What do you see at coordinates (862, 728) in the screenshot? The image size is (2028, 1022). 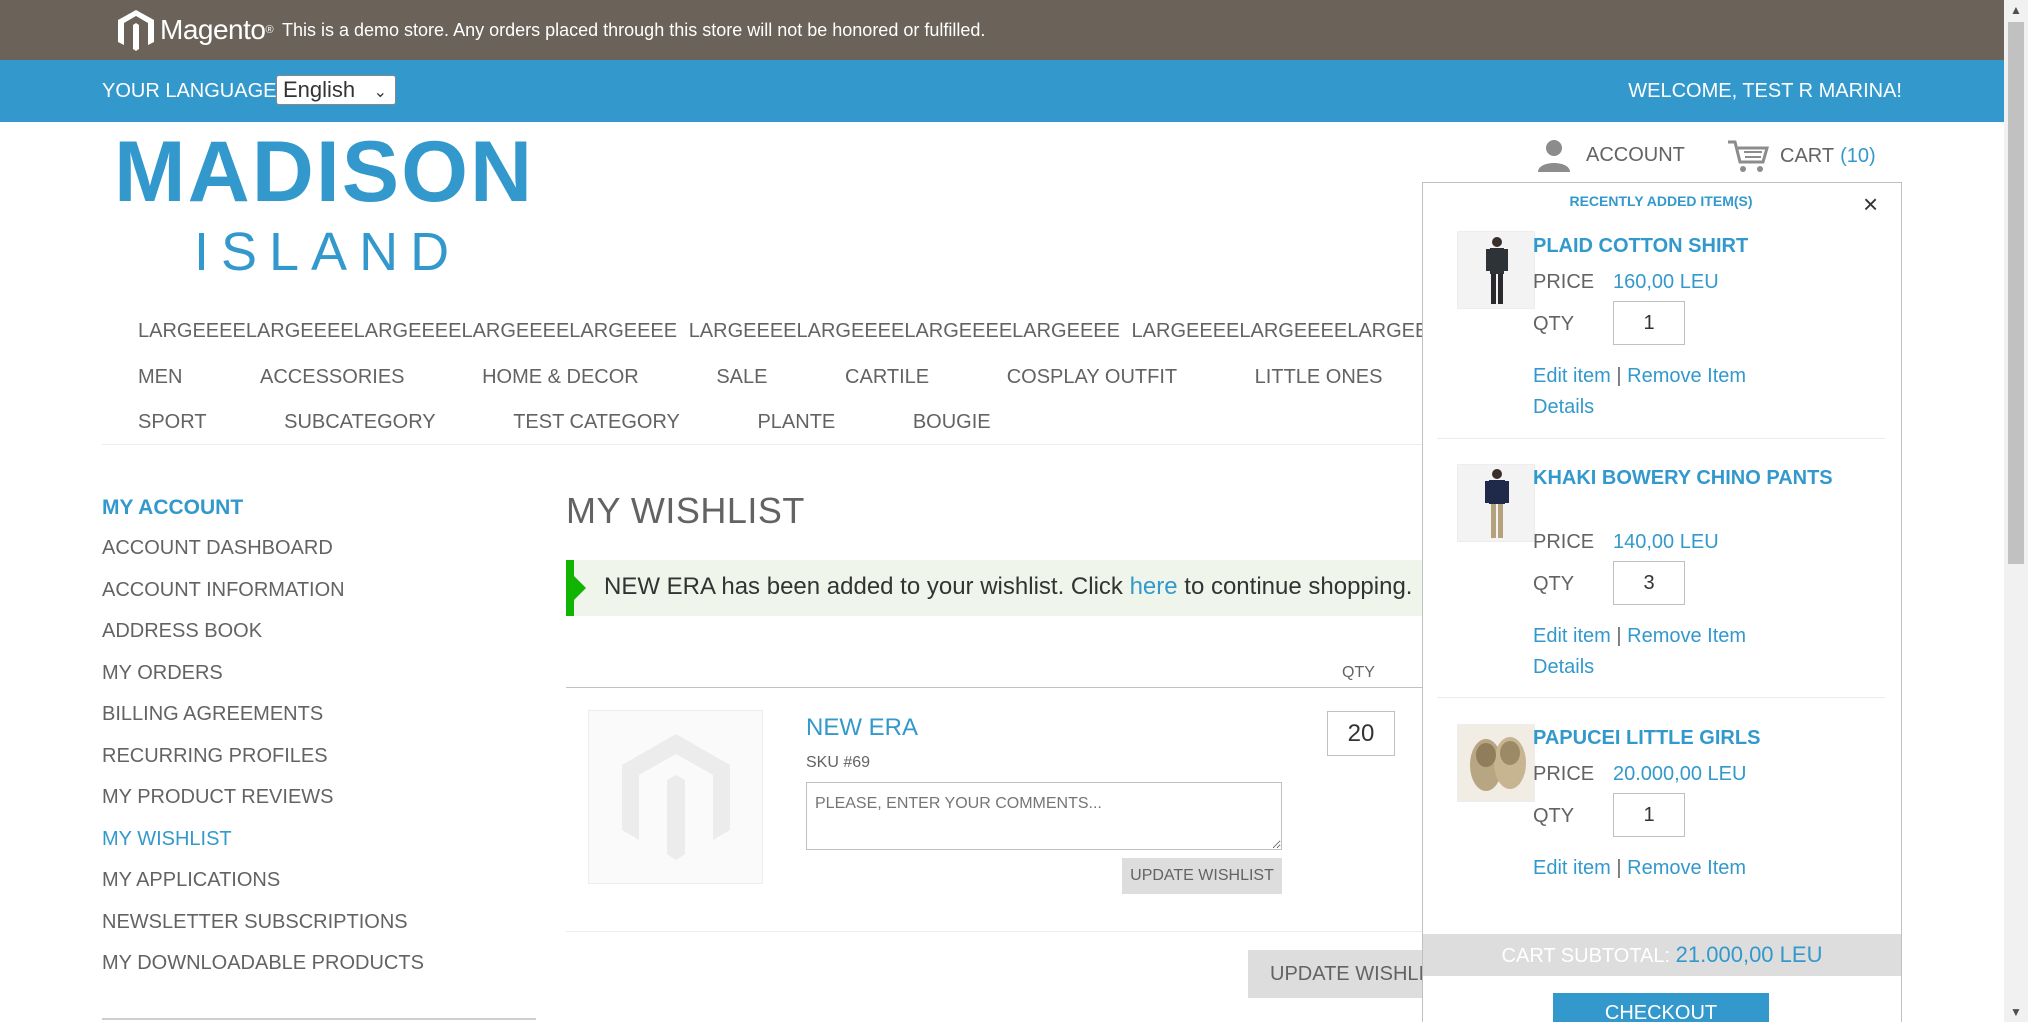 I see `product-name-link: NEW ERA` at bounding box center [862, 728].